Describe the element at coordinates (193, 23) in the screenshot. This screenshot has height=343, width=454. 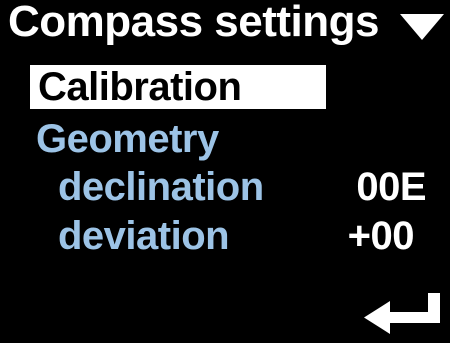
I see `page-title: Compass settings` at that location.